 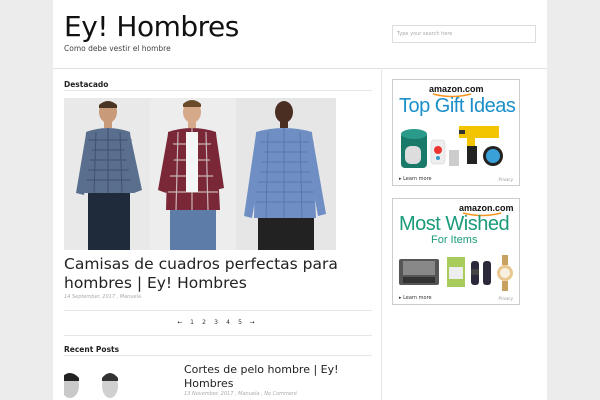 I want to click on gift-products-image, so click(x=452, y=147).